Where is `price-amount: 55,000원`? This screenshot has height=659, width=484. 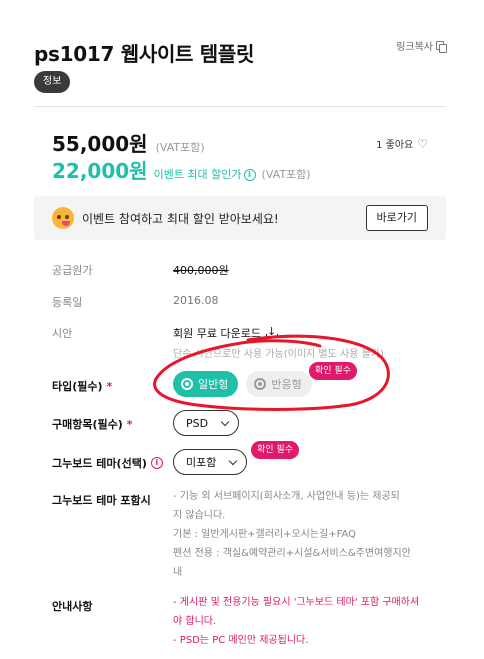 price-amount: 55,000원 is located at coordinates (100, 144).